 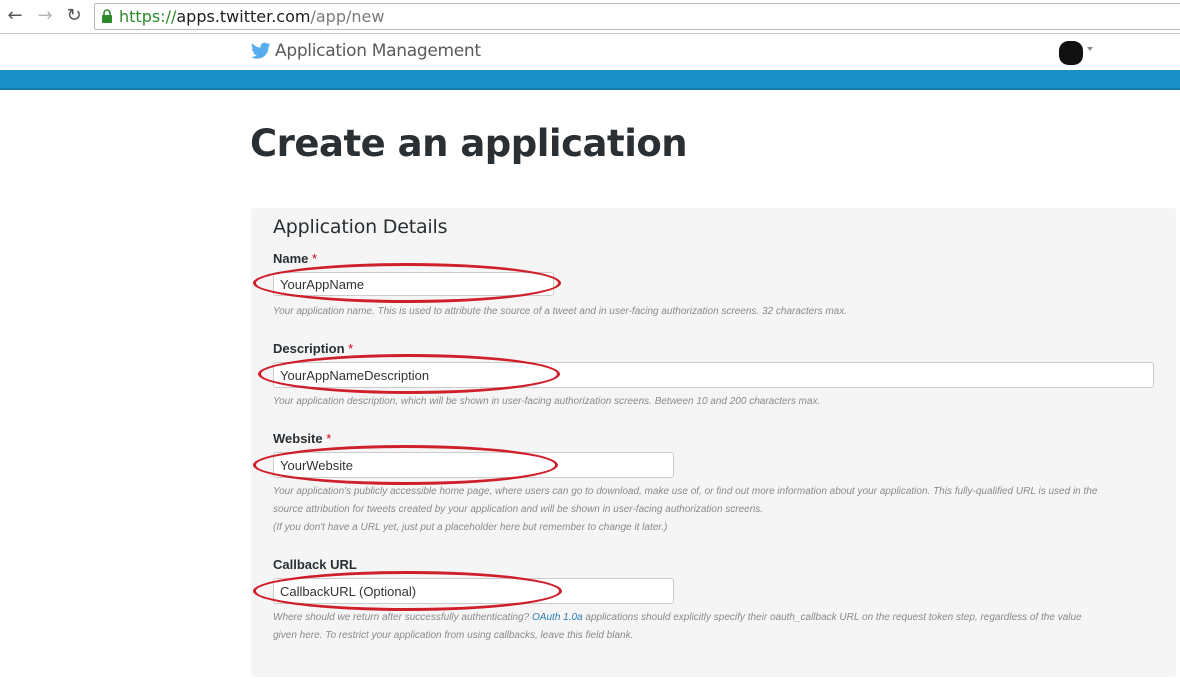 What do you see at coordinates (1090, 49) in the screenshot?
I see `caret-down-icon` at bounding box center [1090, 49].